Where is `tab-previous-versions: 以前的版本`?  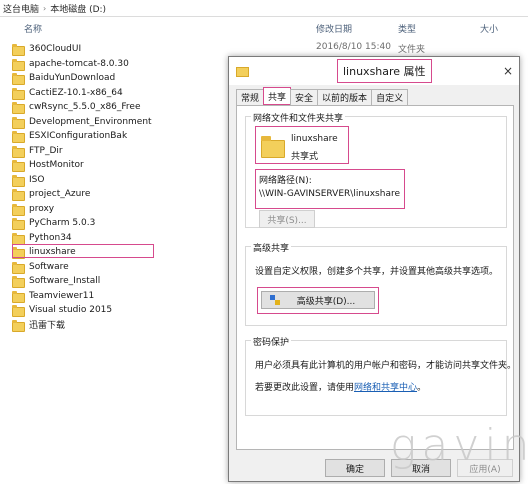 tab-previous-versions: 以前的版本 is located at coordinates (345, 97).